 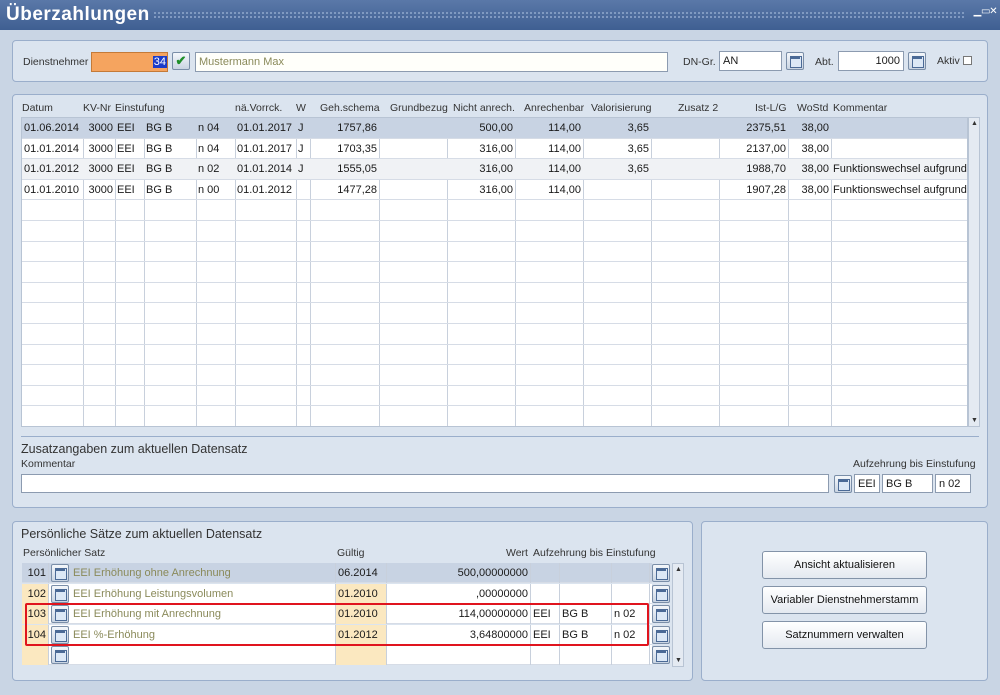 I want to click on col-wert: Wert, so click(x=517, y=553).